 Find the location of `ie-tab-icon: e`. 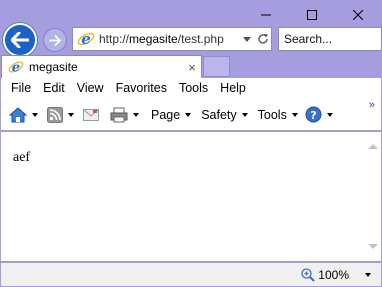

ie-tab-icon: e is located at coordinates (16, 67).